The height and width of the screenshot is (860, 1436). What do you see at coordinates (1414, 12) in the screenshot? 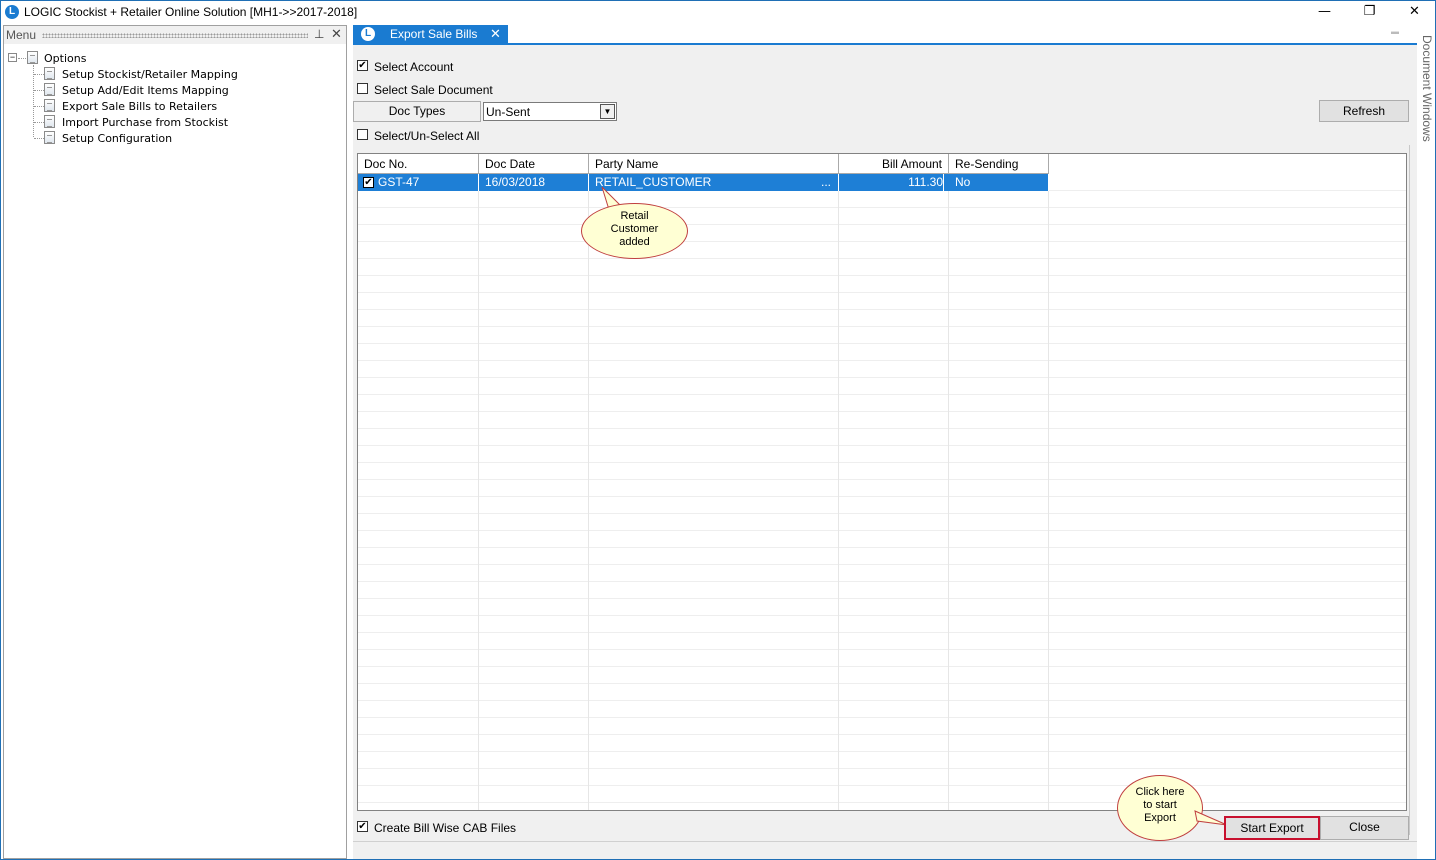
I see `close-window-button: ✕` at bounding box center [1414, 12].